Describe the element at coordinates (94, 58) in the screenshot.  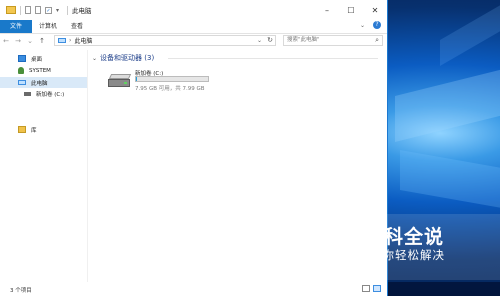
I see `collapse-chevron-icon: ⌄` at that location.